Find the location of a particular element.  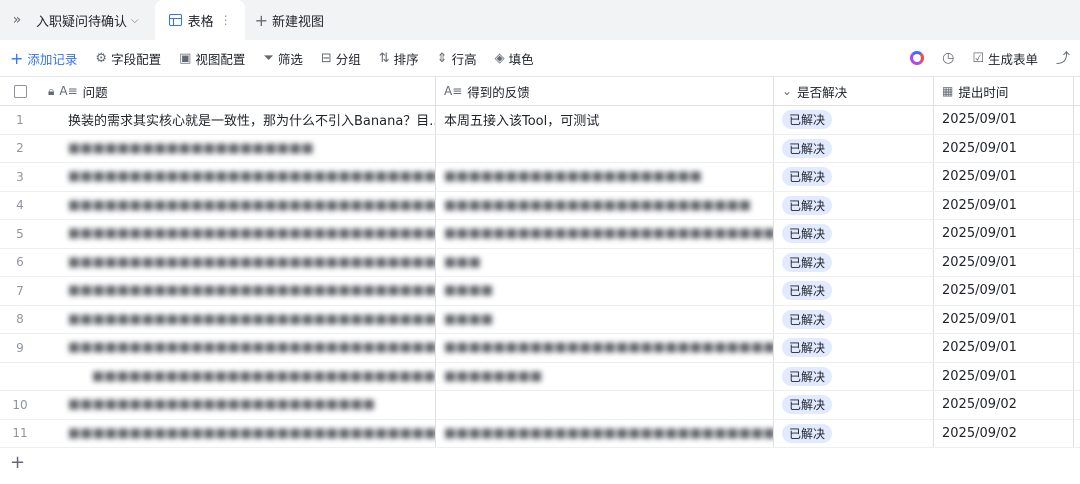

column-header-resolved: ⌄ 是否解决 is located at coordinates (854, 91).